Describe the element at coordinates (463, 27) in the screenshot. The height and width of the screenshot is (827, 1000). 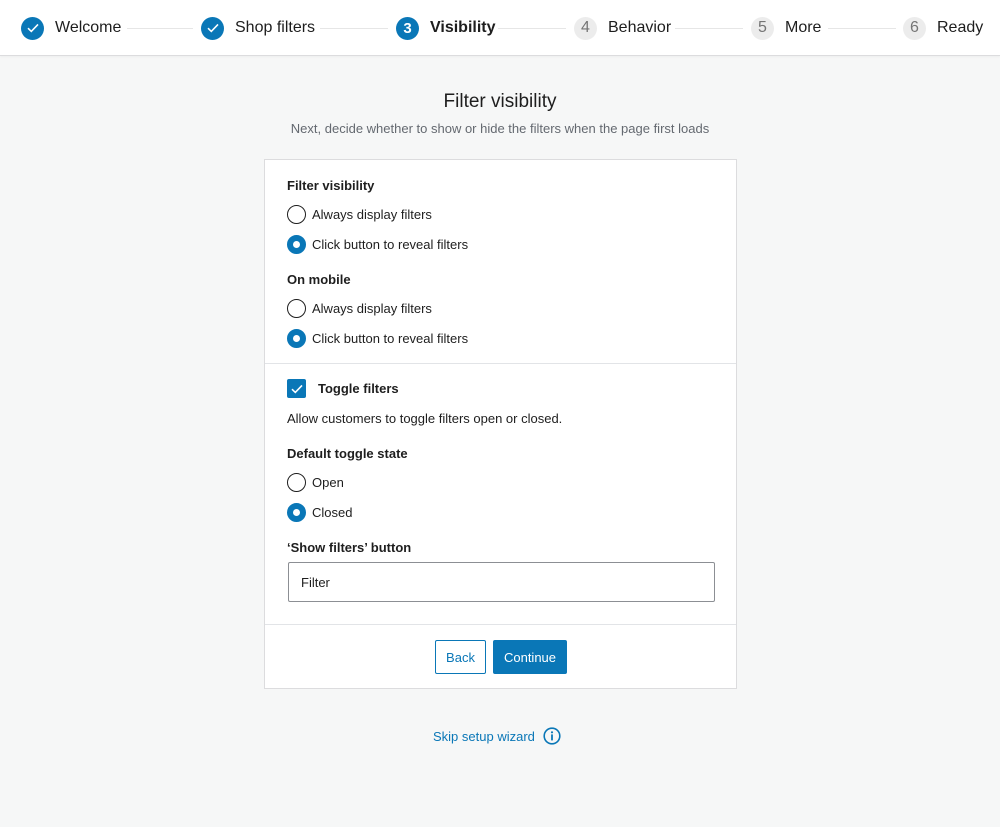
I see `step-label: Visibility` at that location.